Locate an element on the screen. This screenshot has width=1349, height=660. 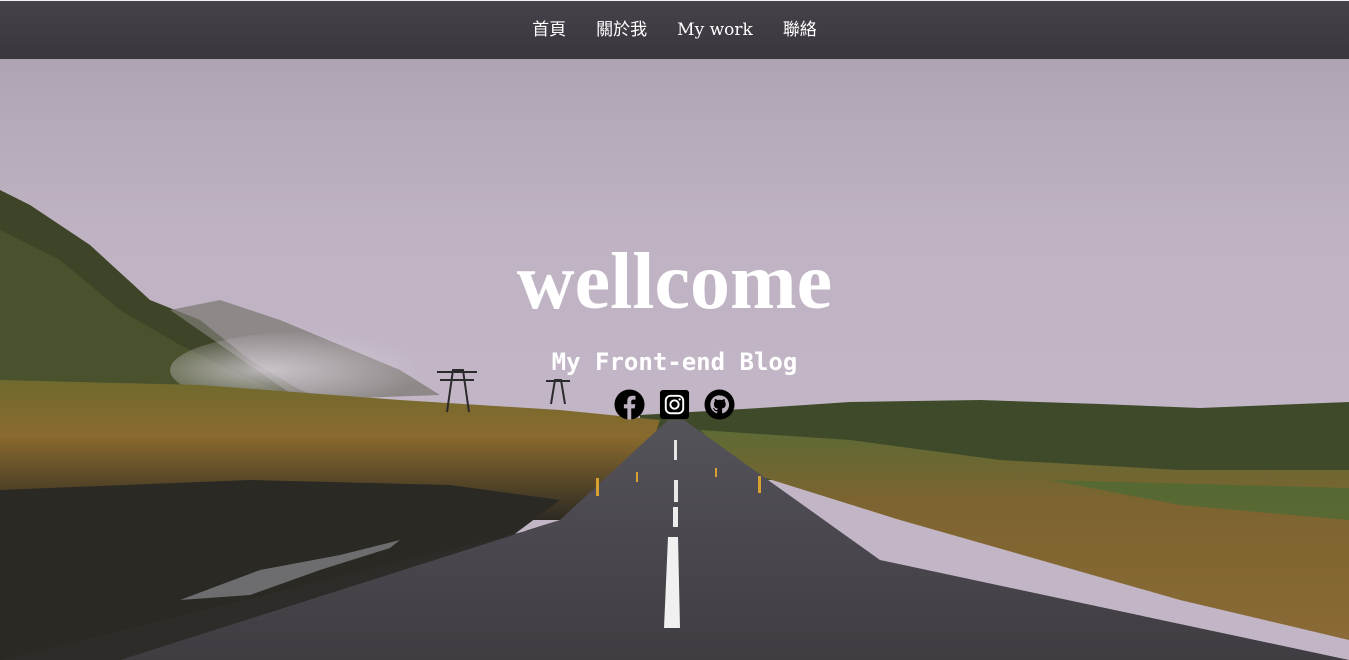
nav-item-my-work: My work is located at coordinates (715, 30).